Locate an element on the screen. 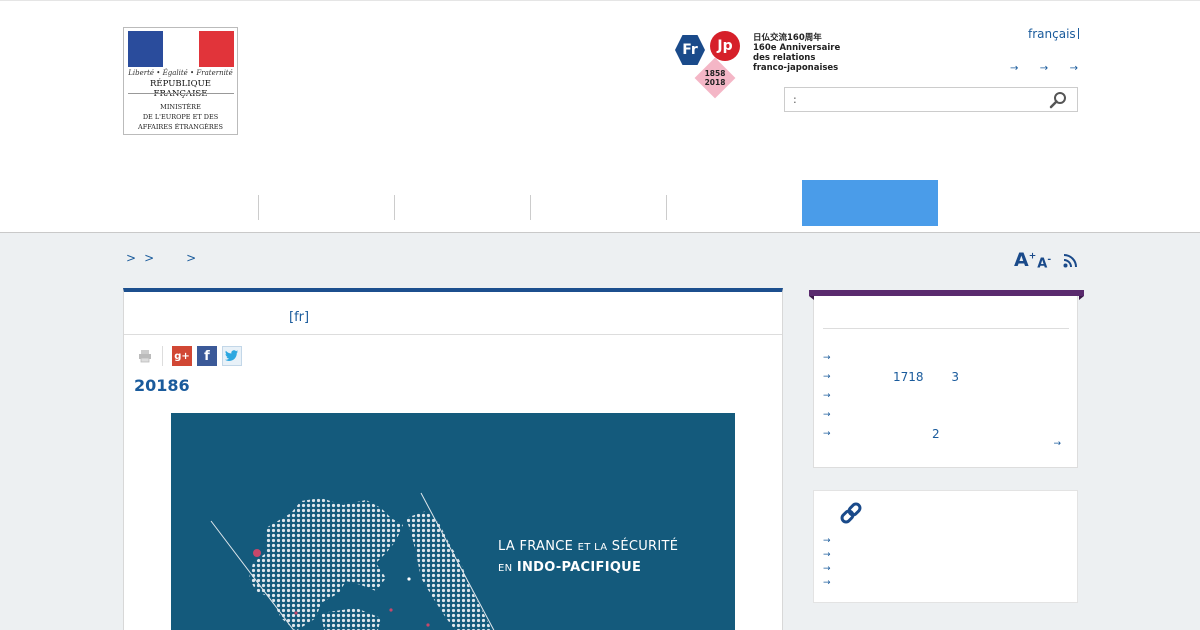 The width and height of the screenshot is (1200, 630). main-navigation is located at coordinates (600, 203).